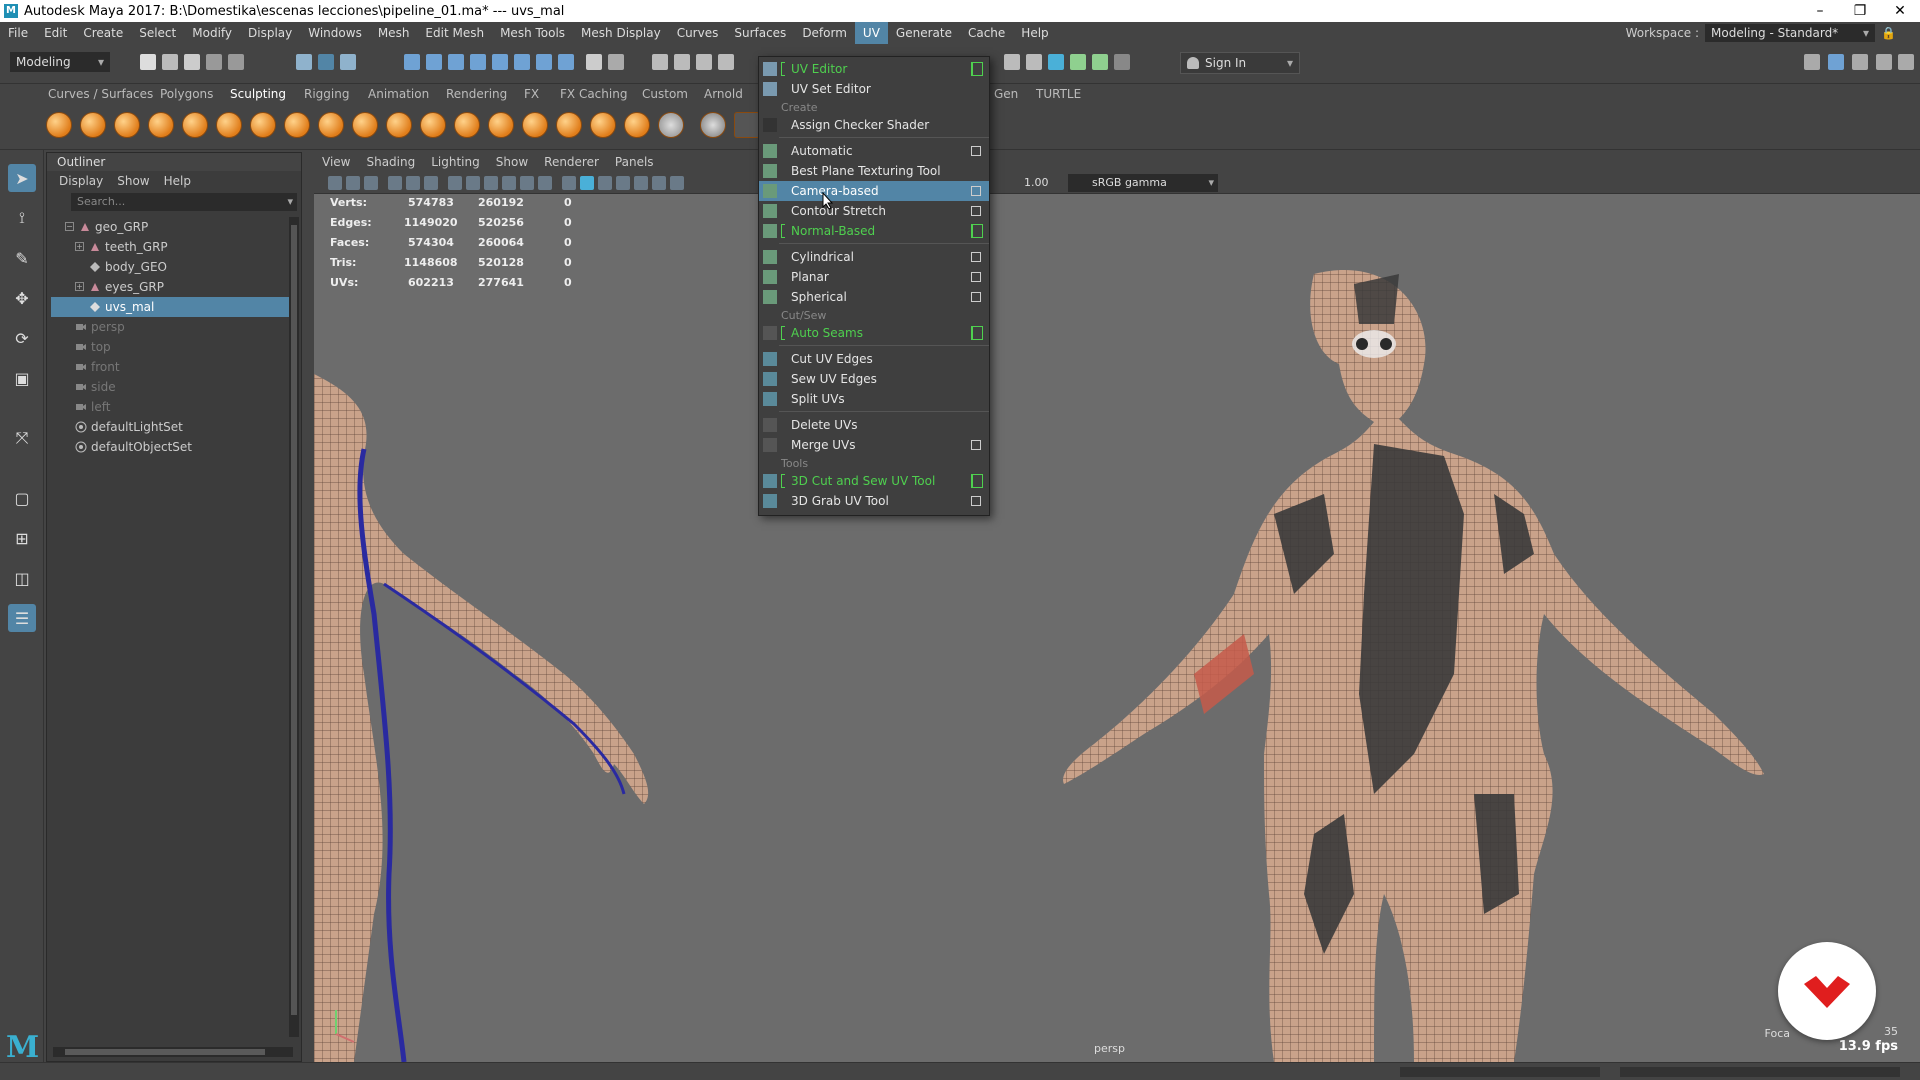 The height and width of the screenshot is (1080, 1920). What do you see at coordinates (173, 387) in the screenshot?
I see `outliner-item-side: side` at bounding box center [173, 387].